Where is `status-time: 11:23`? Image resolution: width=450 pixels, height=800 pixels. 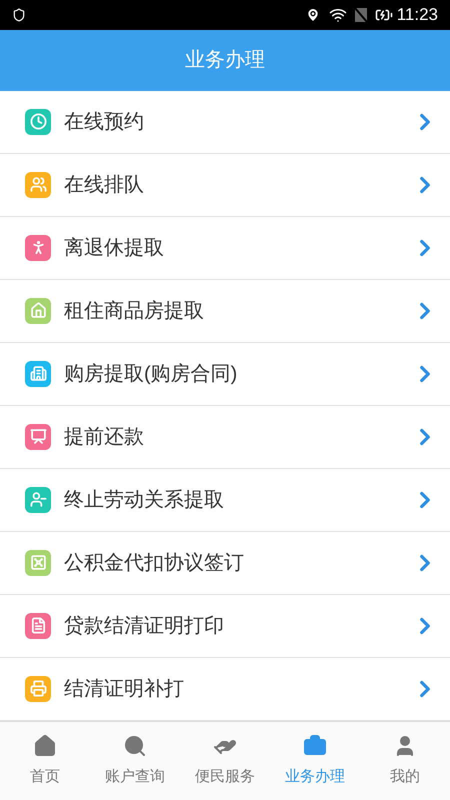
status-time: 11:23 is located at coordinates (417, 15).